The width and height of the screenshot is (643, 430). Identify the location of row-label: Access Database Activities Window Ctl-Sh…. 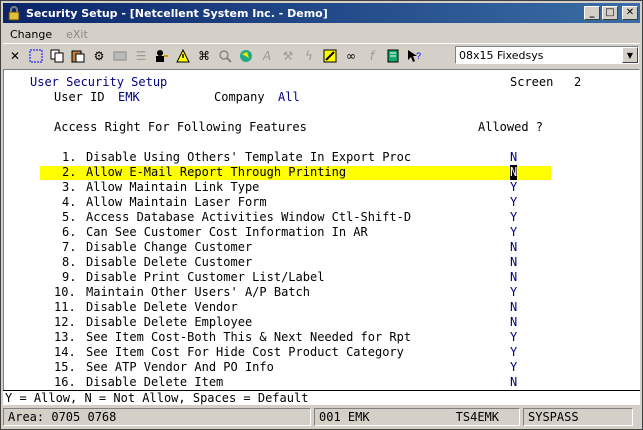
(249, 217).